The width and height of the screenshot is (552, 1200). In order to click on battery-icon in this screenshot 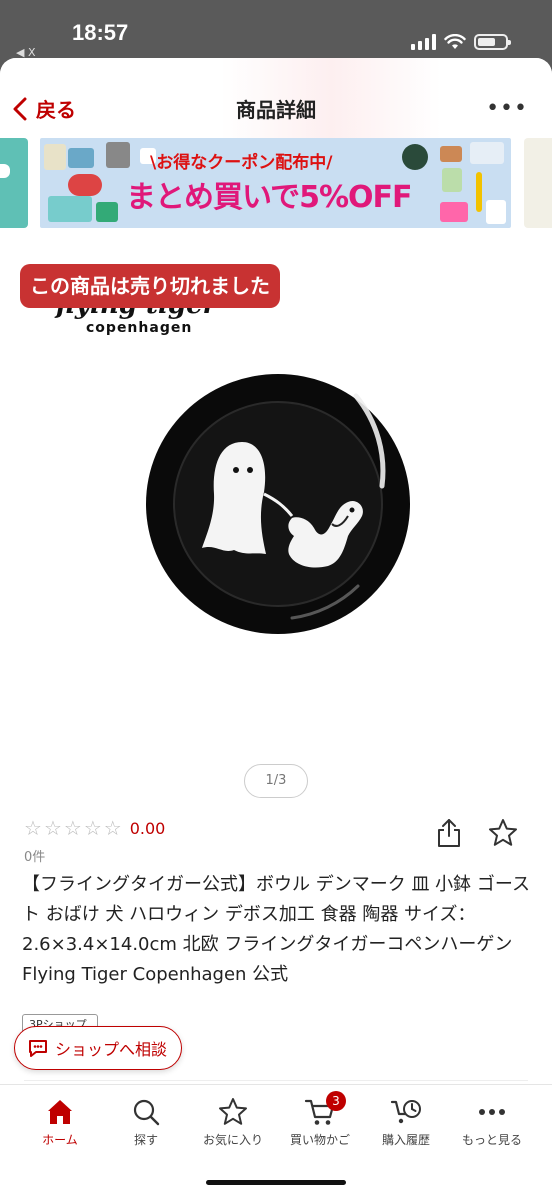, I will do `click(492, 42)`.